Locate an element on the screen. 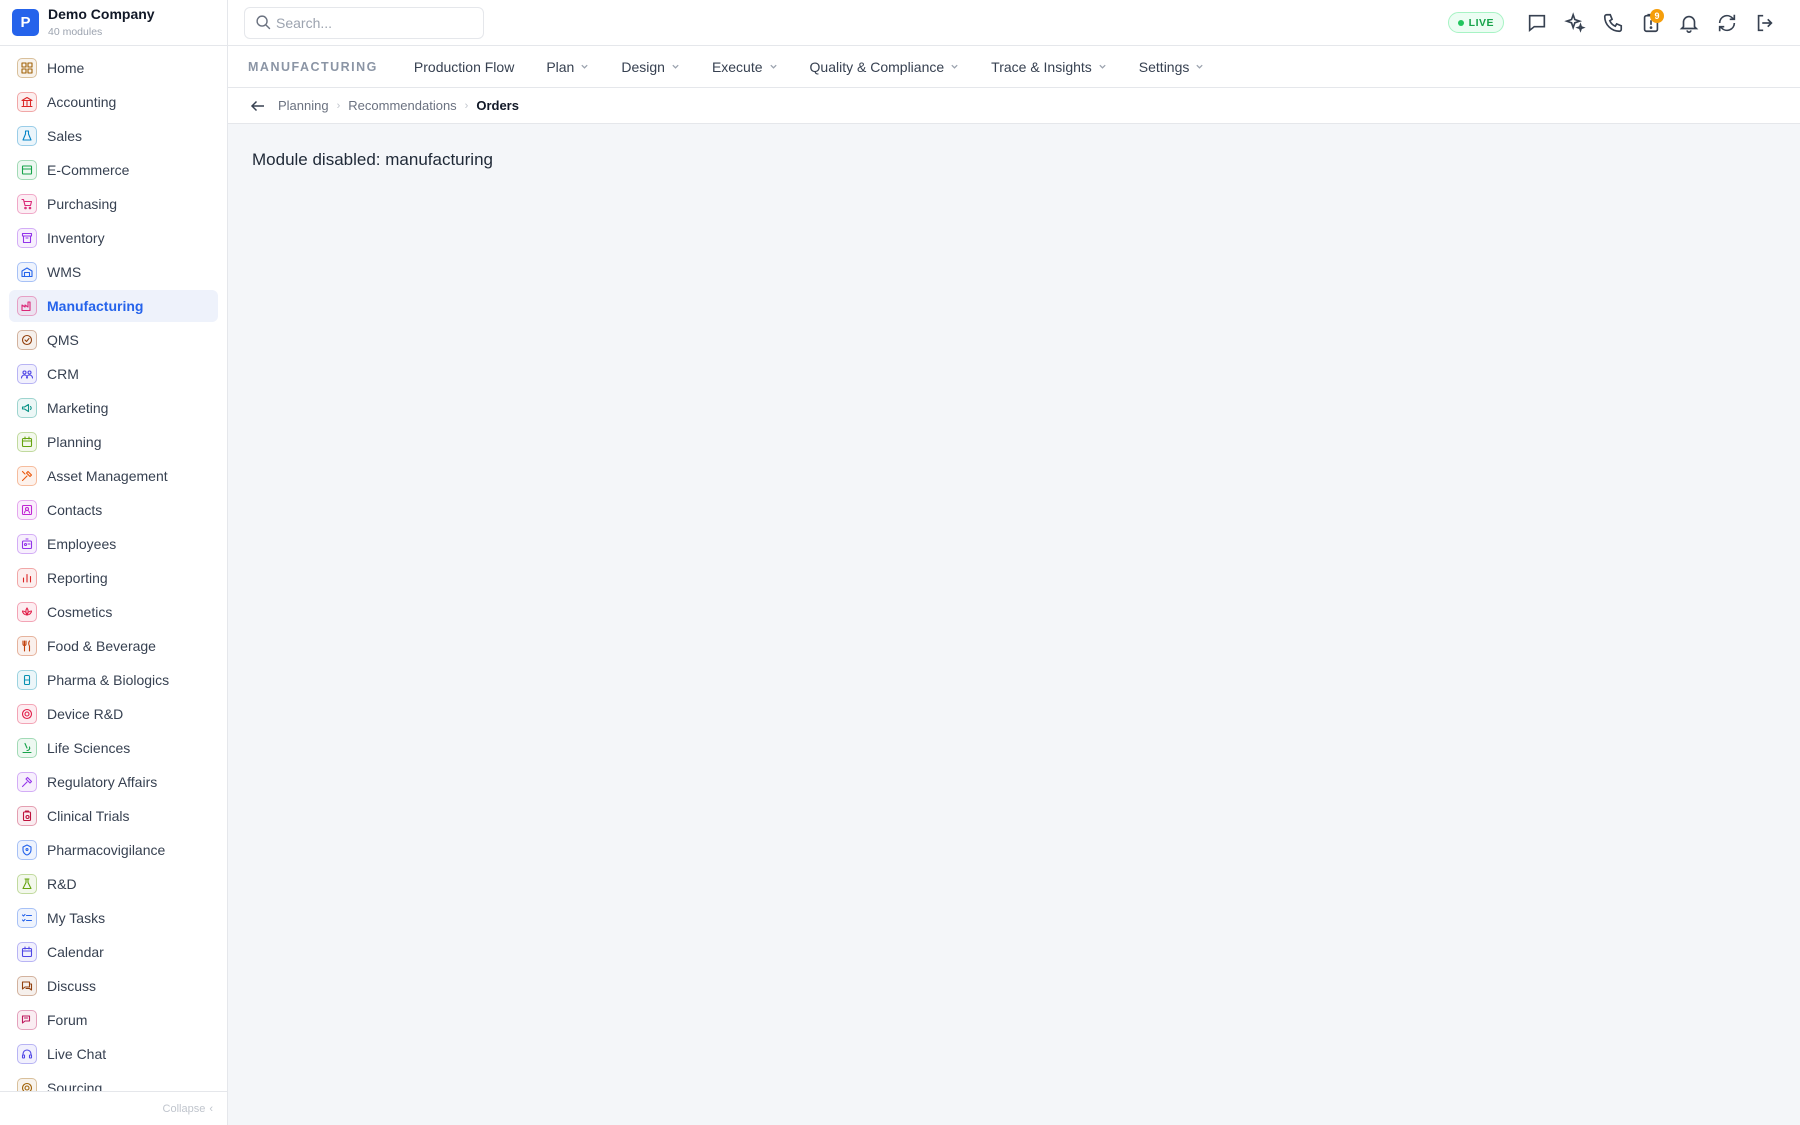  sidebar-item-label: Accounting is located at coordinates (82, 102).